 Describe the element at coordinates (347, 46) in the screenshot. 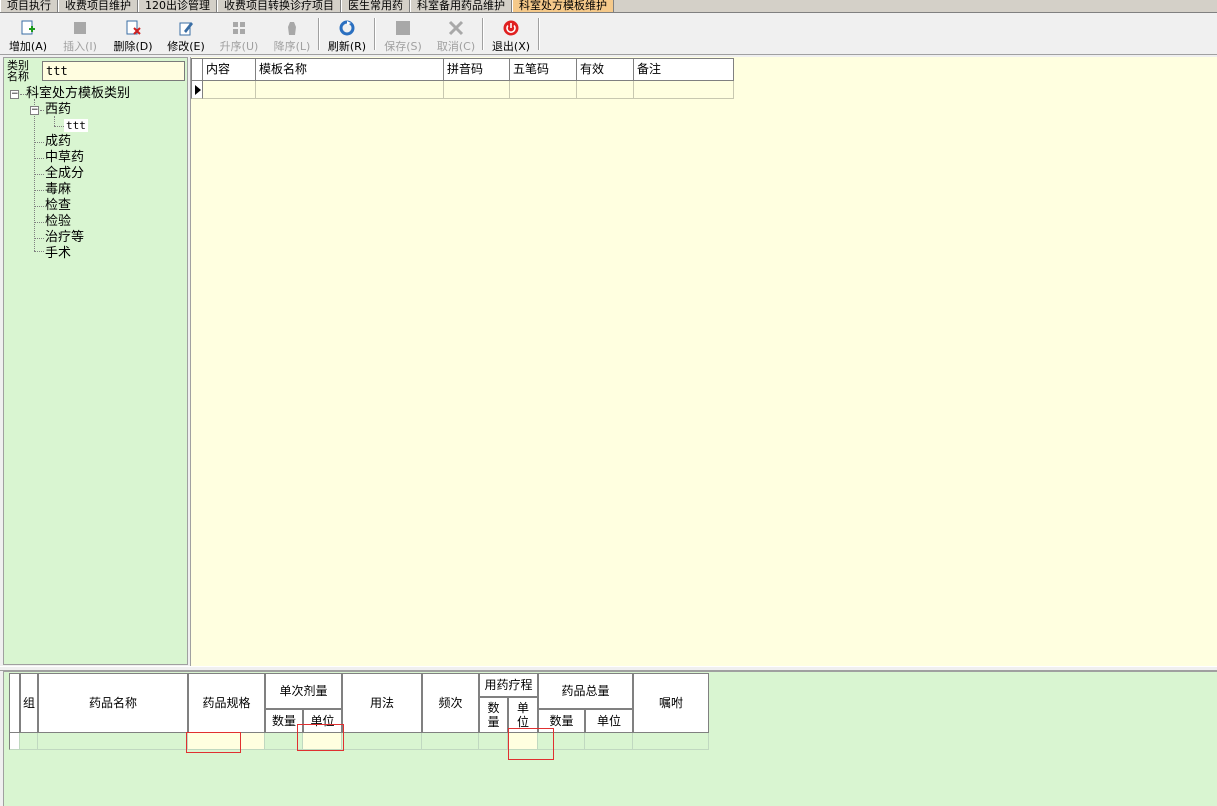

I see `refresh-label: 刷新(R)` at that location.